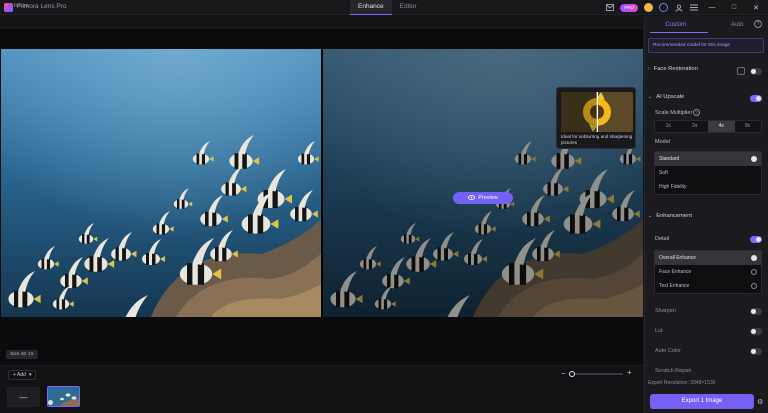 This screenshot has width=768, height=413. What do you see at coordinates (597, 112) in the screenshot?
I see `tooltip-preview-image` at bounding box center [597, 112].